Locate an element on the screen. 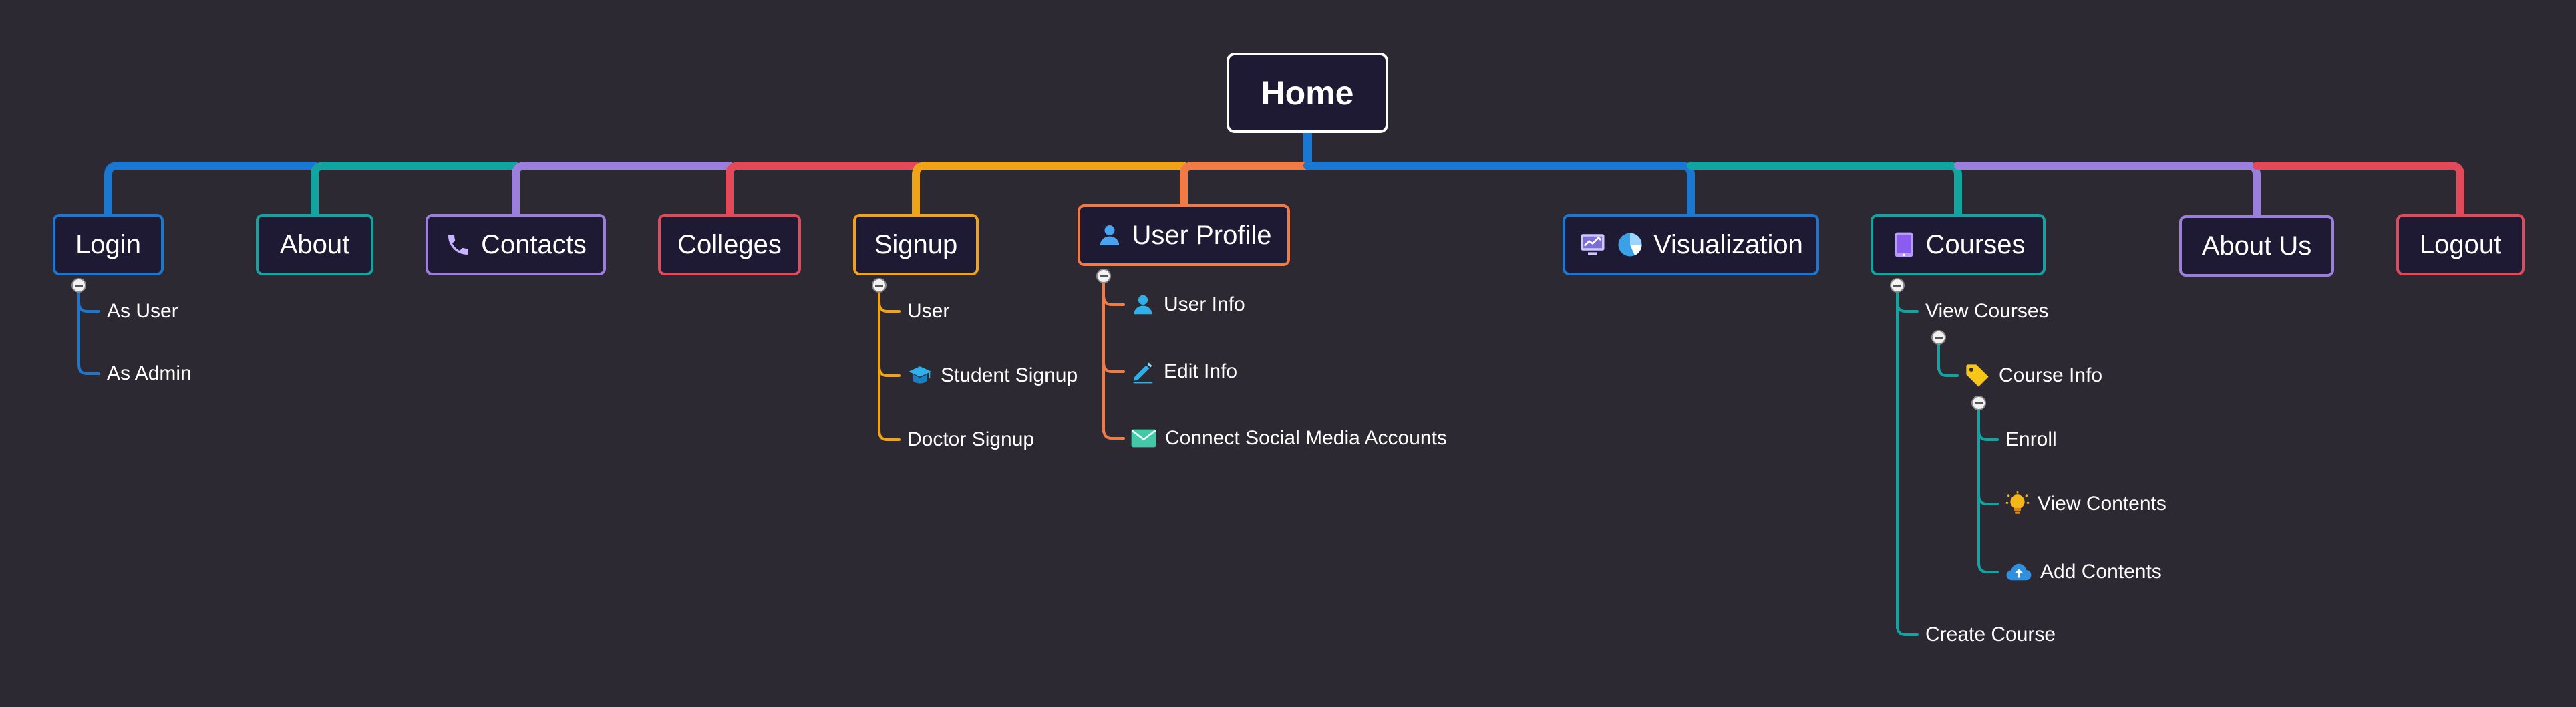 This screenshot has height=707, width=2576. leaf-add-contents: Add Contents is located at coordinates (2083, 572).